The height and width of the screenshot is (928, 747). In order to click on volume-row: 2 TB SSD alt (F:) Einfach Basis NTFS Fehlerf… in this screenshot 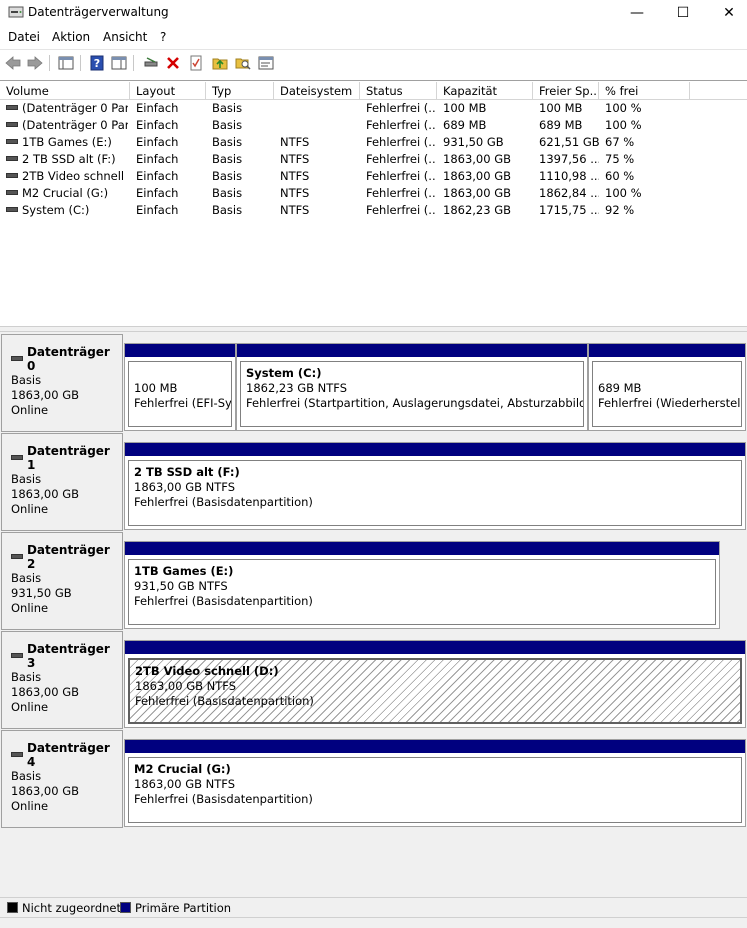, I will do `click(373, 159)`.